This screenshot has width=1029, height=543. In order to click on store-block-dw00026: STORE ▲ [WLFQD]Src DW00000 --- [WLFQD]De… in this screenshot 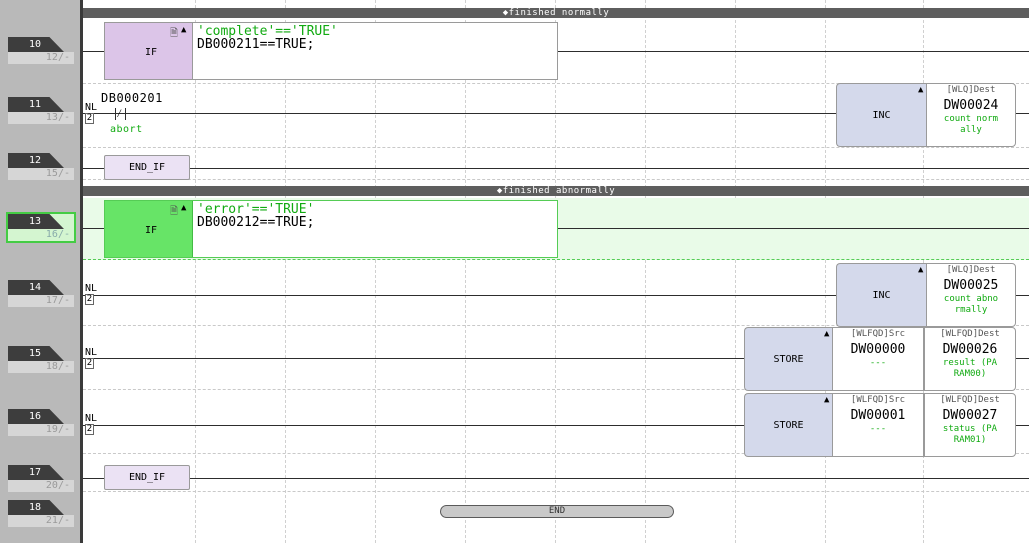, I will do `click(880, 359)`.